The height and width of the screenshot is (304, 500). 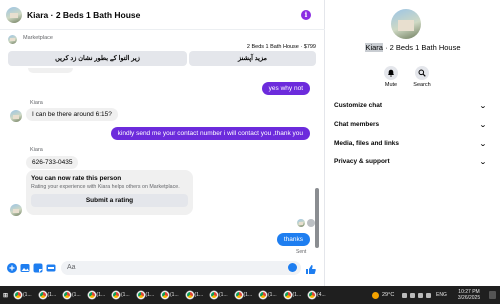 I want to click on listing-title: 2 Beds 1 Bath House · $799, so click(x=281, y=47).